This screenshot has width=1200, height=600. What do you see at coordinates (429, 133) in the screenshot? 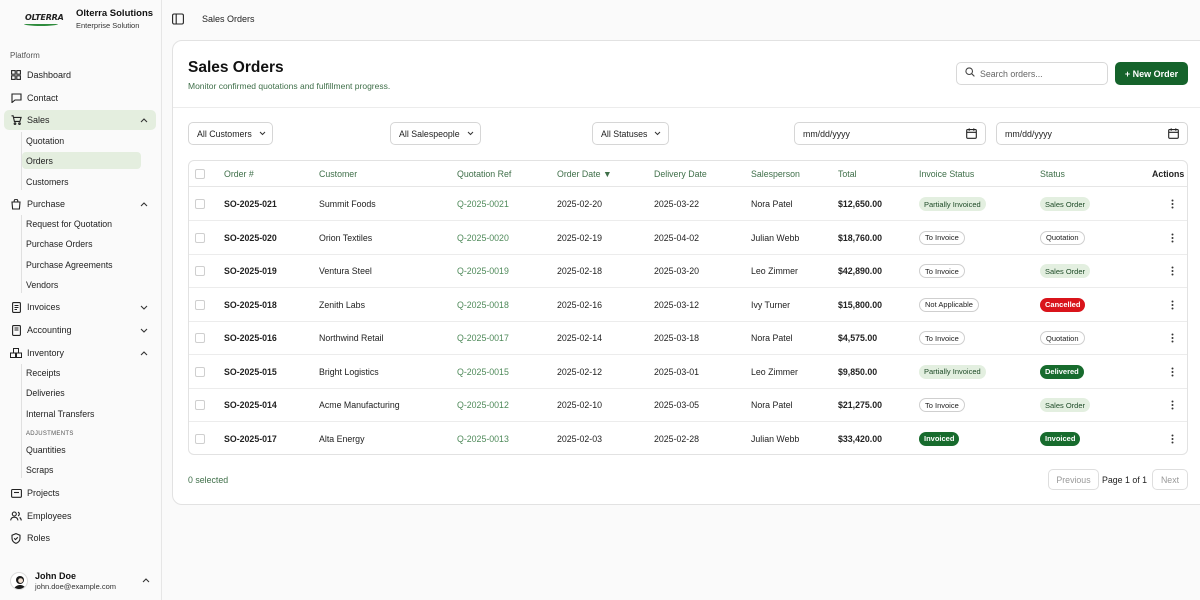
I see `salesperson-filter-value: All Salespeople` at bounding box center [429, 133].